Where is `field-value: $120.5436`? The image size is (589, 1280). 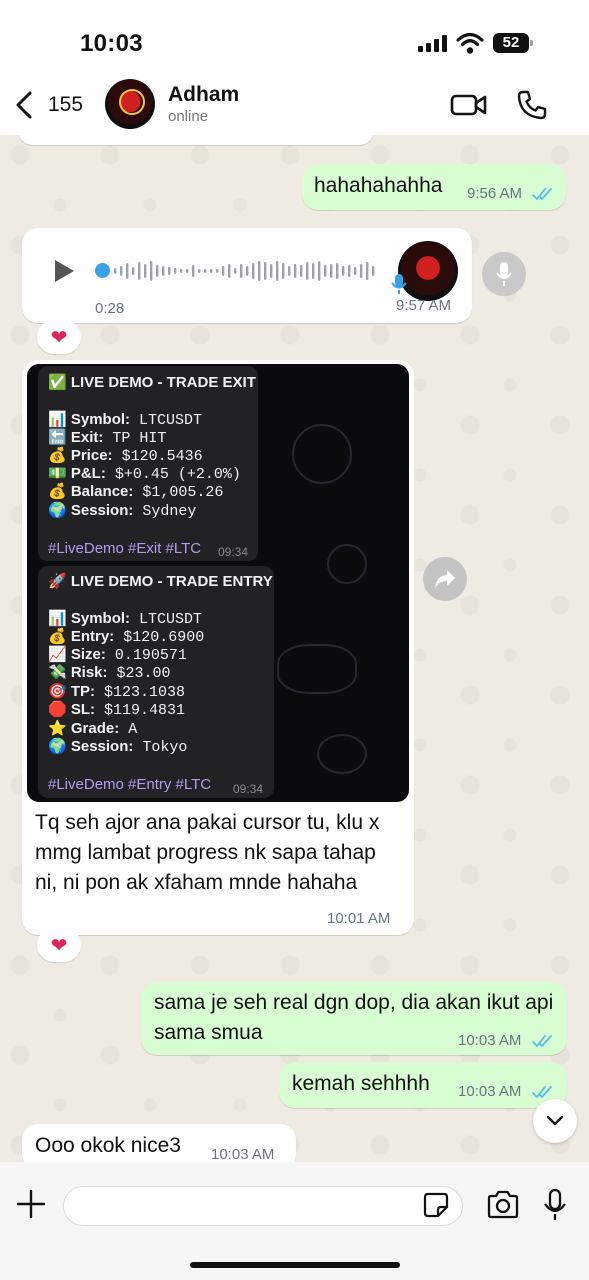
field-value: $120.5436 is located at coordinates (162, 456).